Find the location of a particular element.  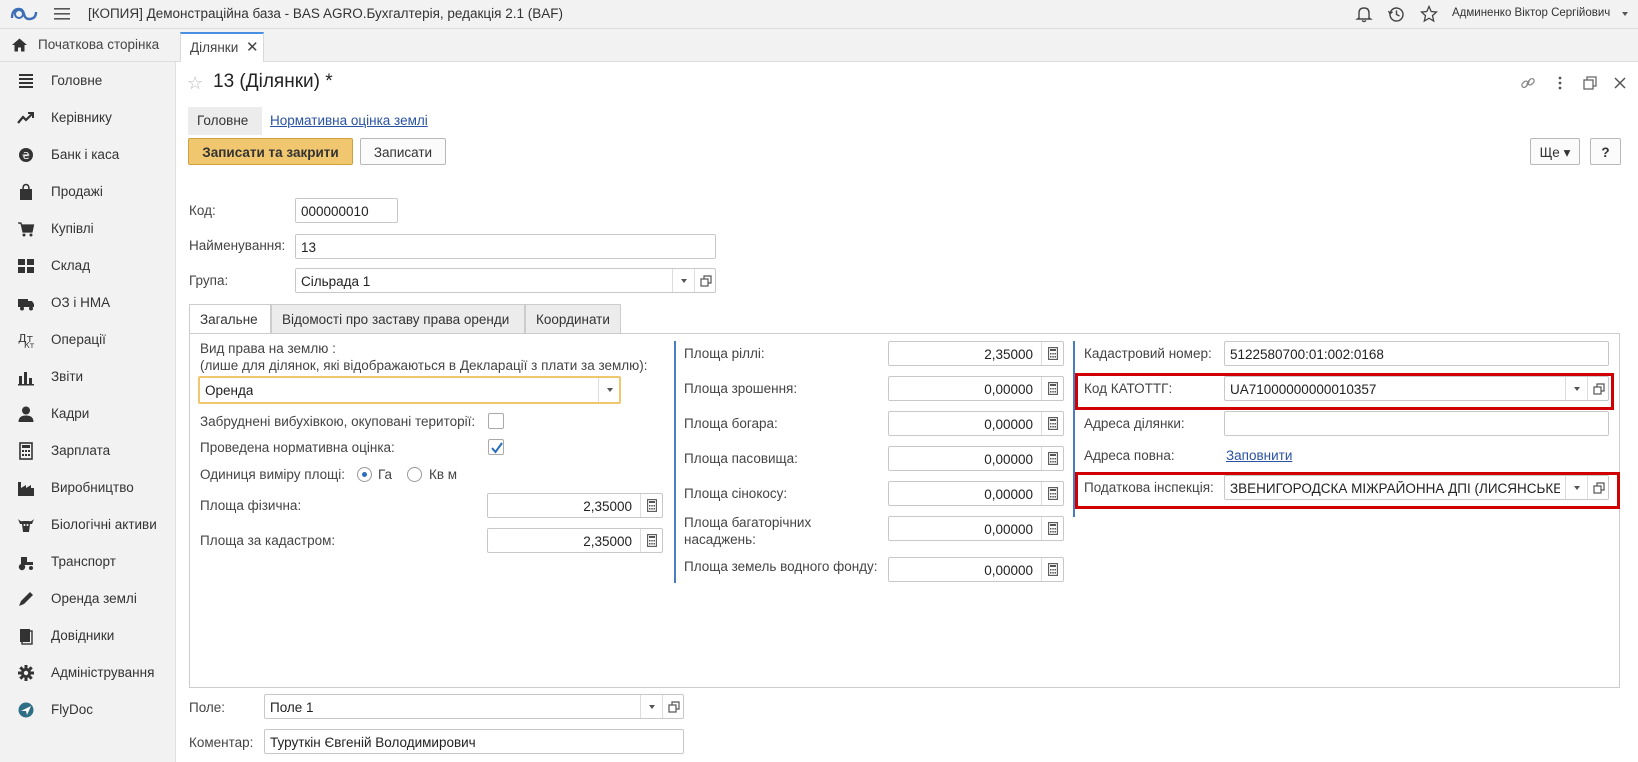

form-tab-main: Головне is located at coordinates (225, 121).